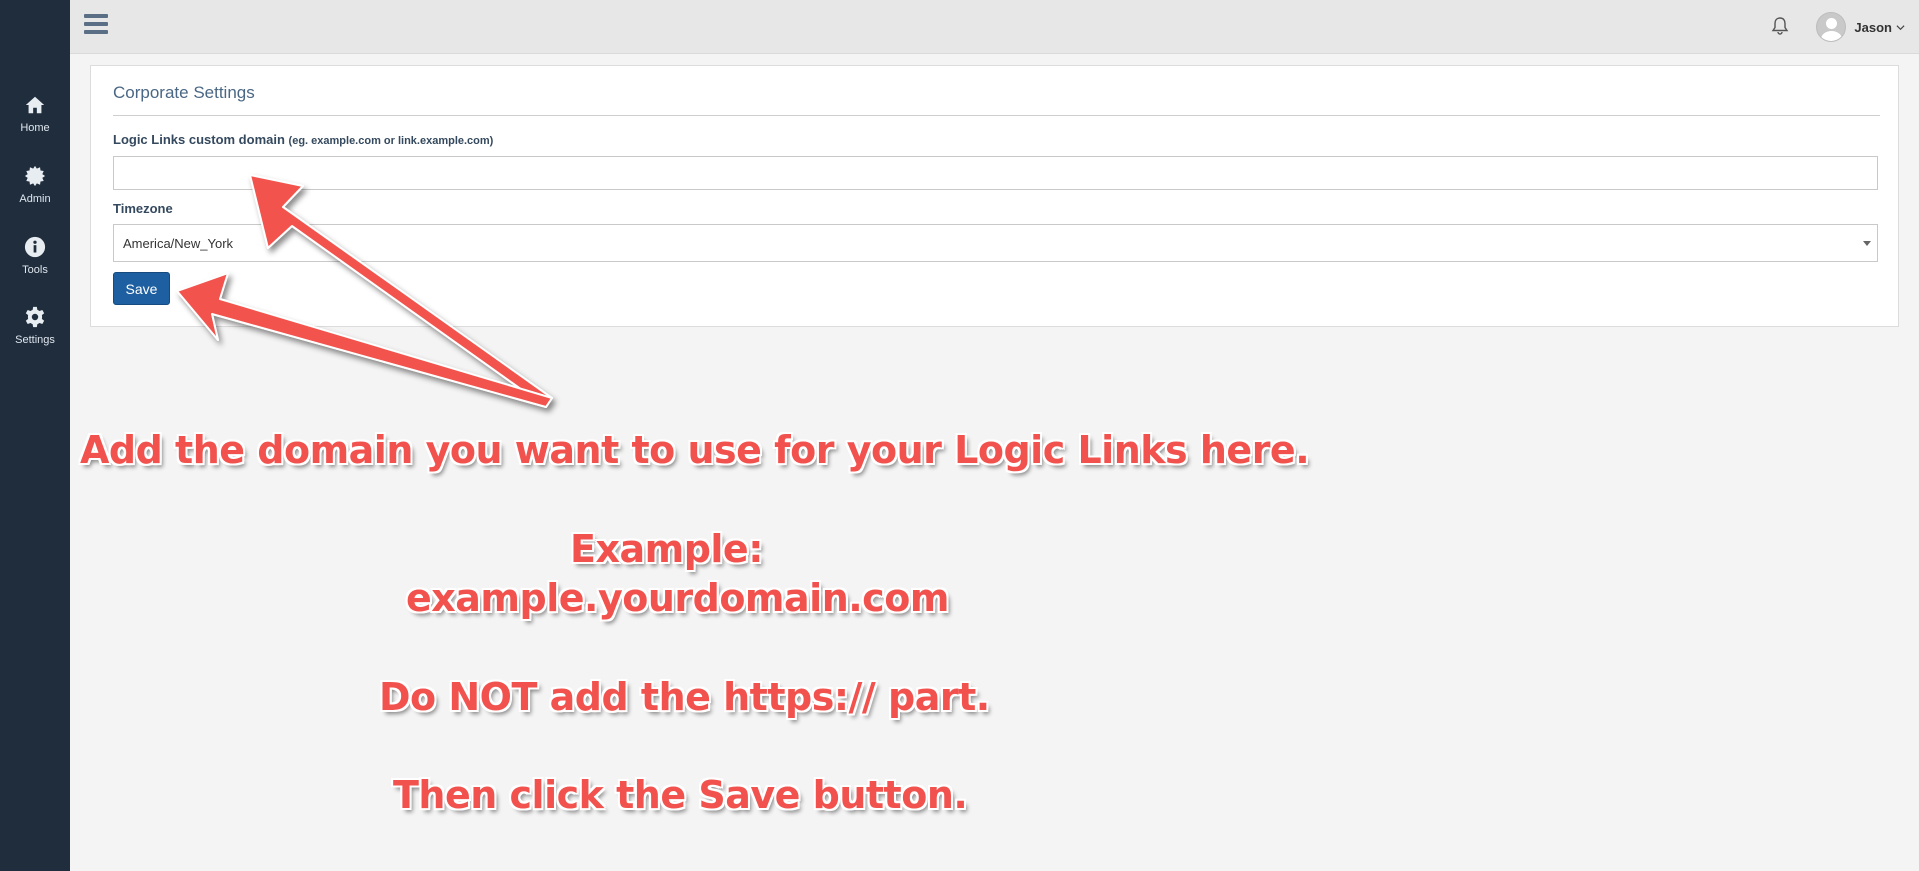  I want to click on divider, so click(996, 115).